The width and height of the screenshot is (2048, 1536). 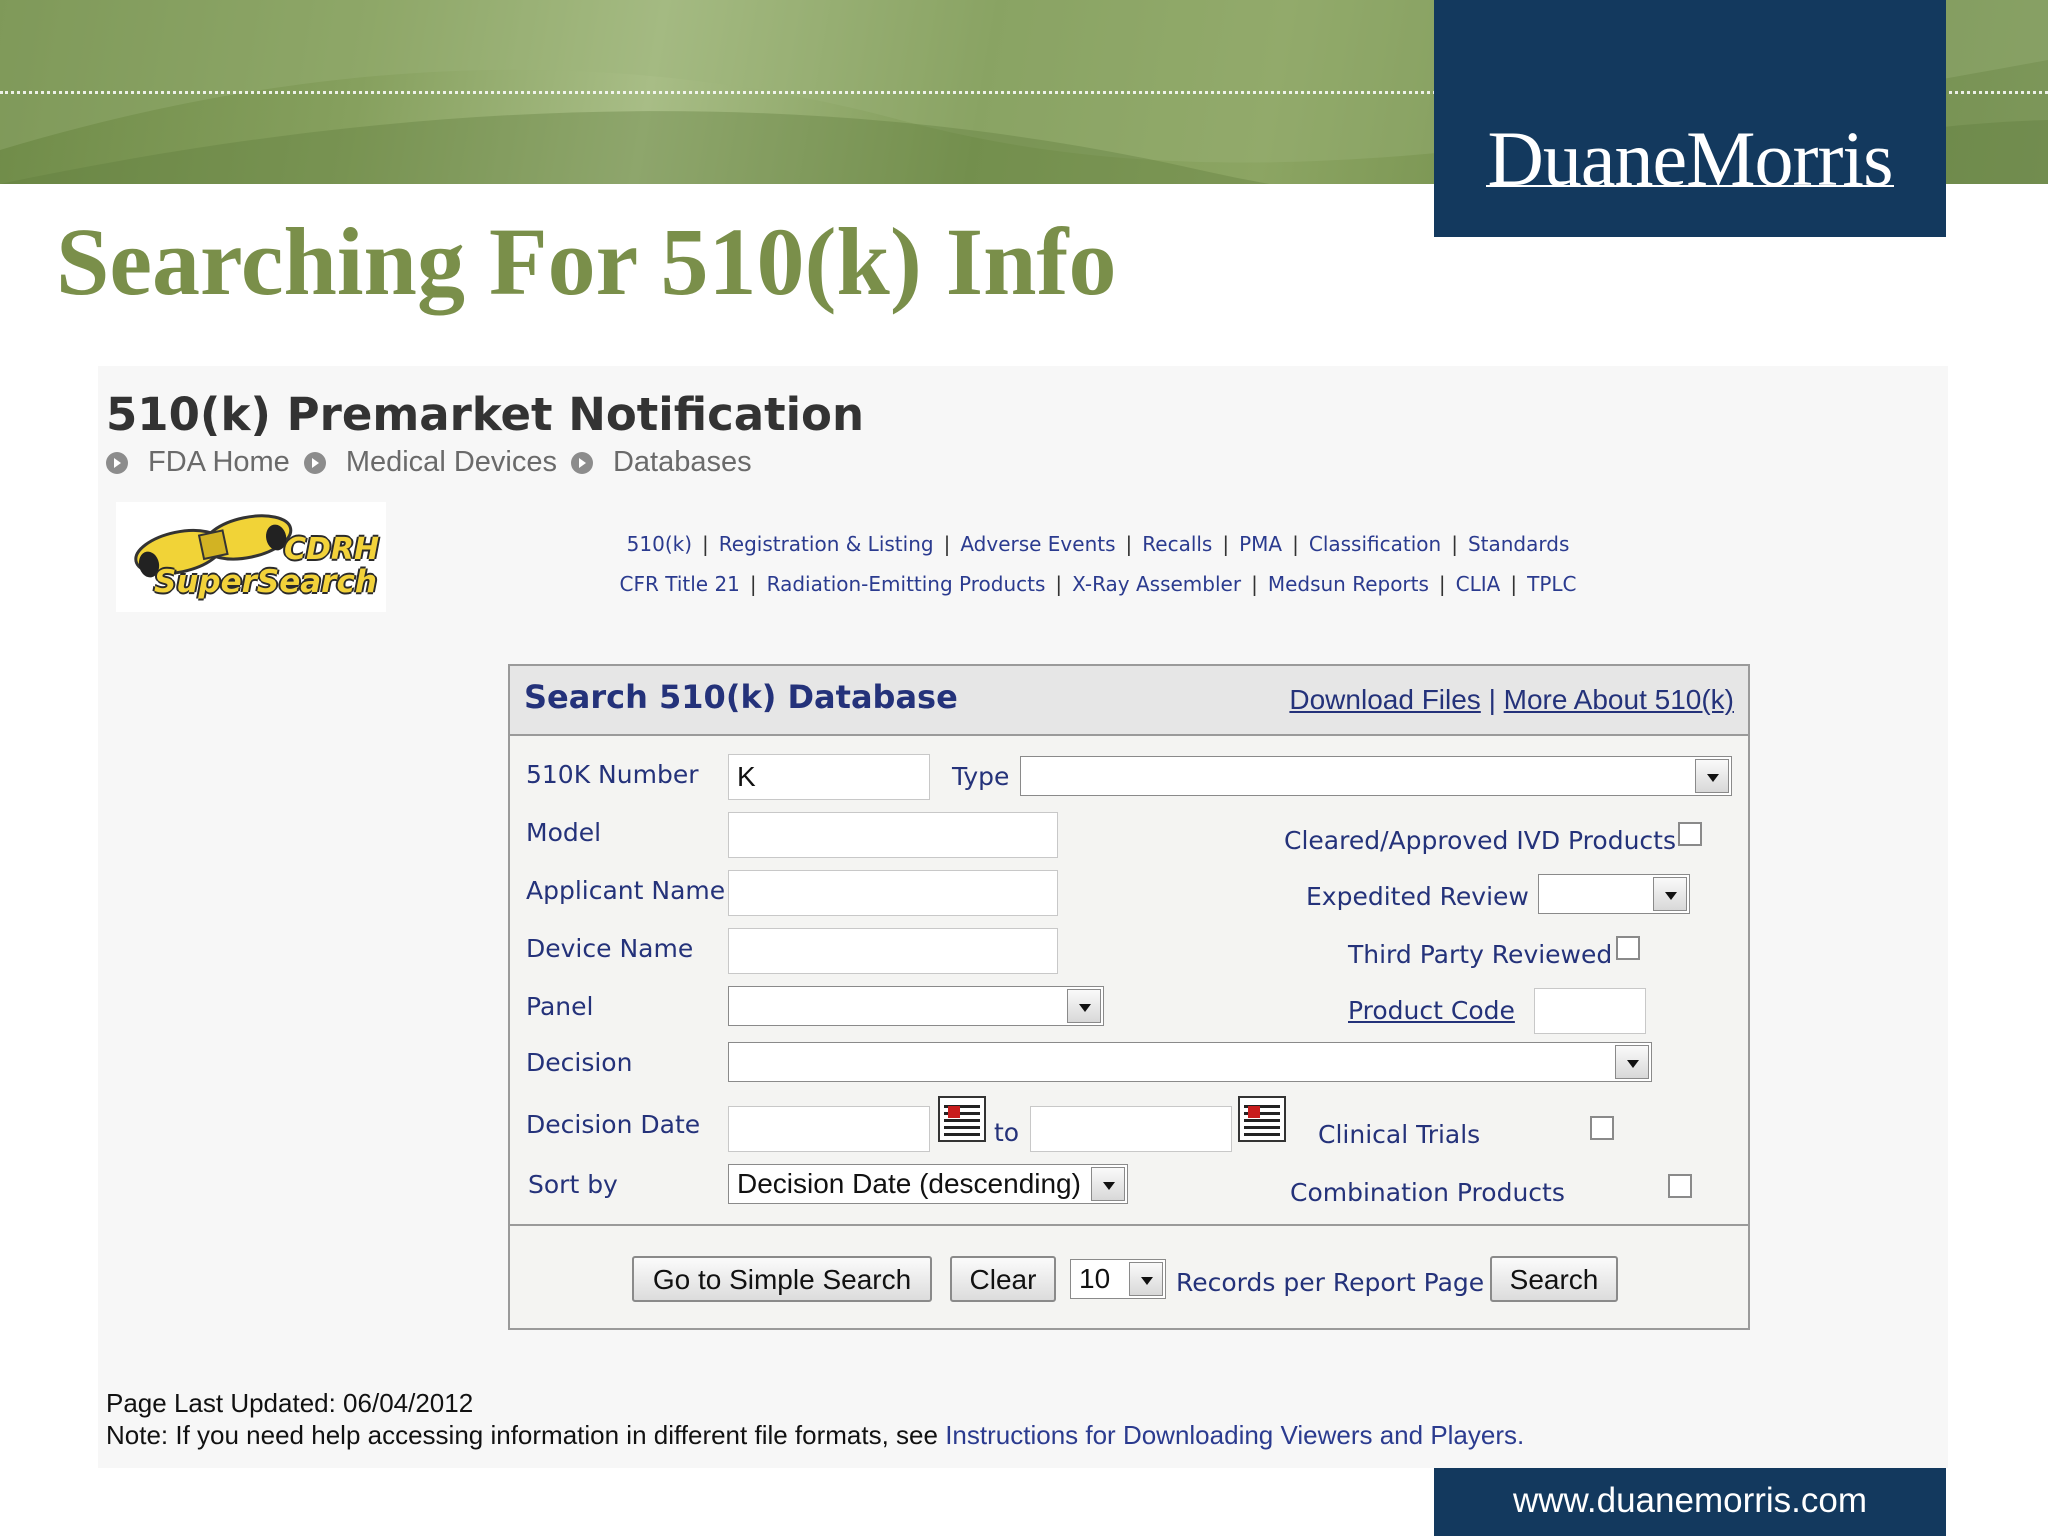 What do you see at coordinates (1003, 1279) in the screenshot?
I see `clear-button: Clear` at bounding box center [1003, 1279].